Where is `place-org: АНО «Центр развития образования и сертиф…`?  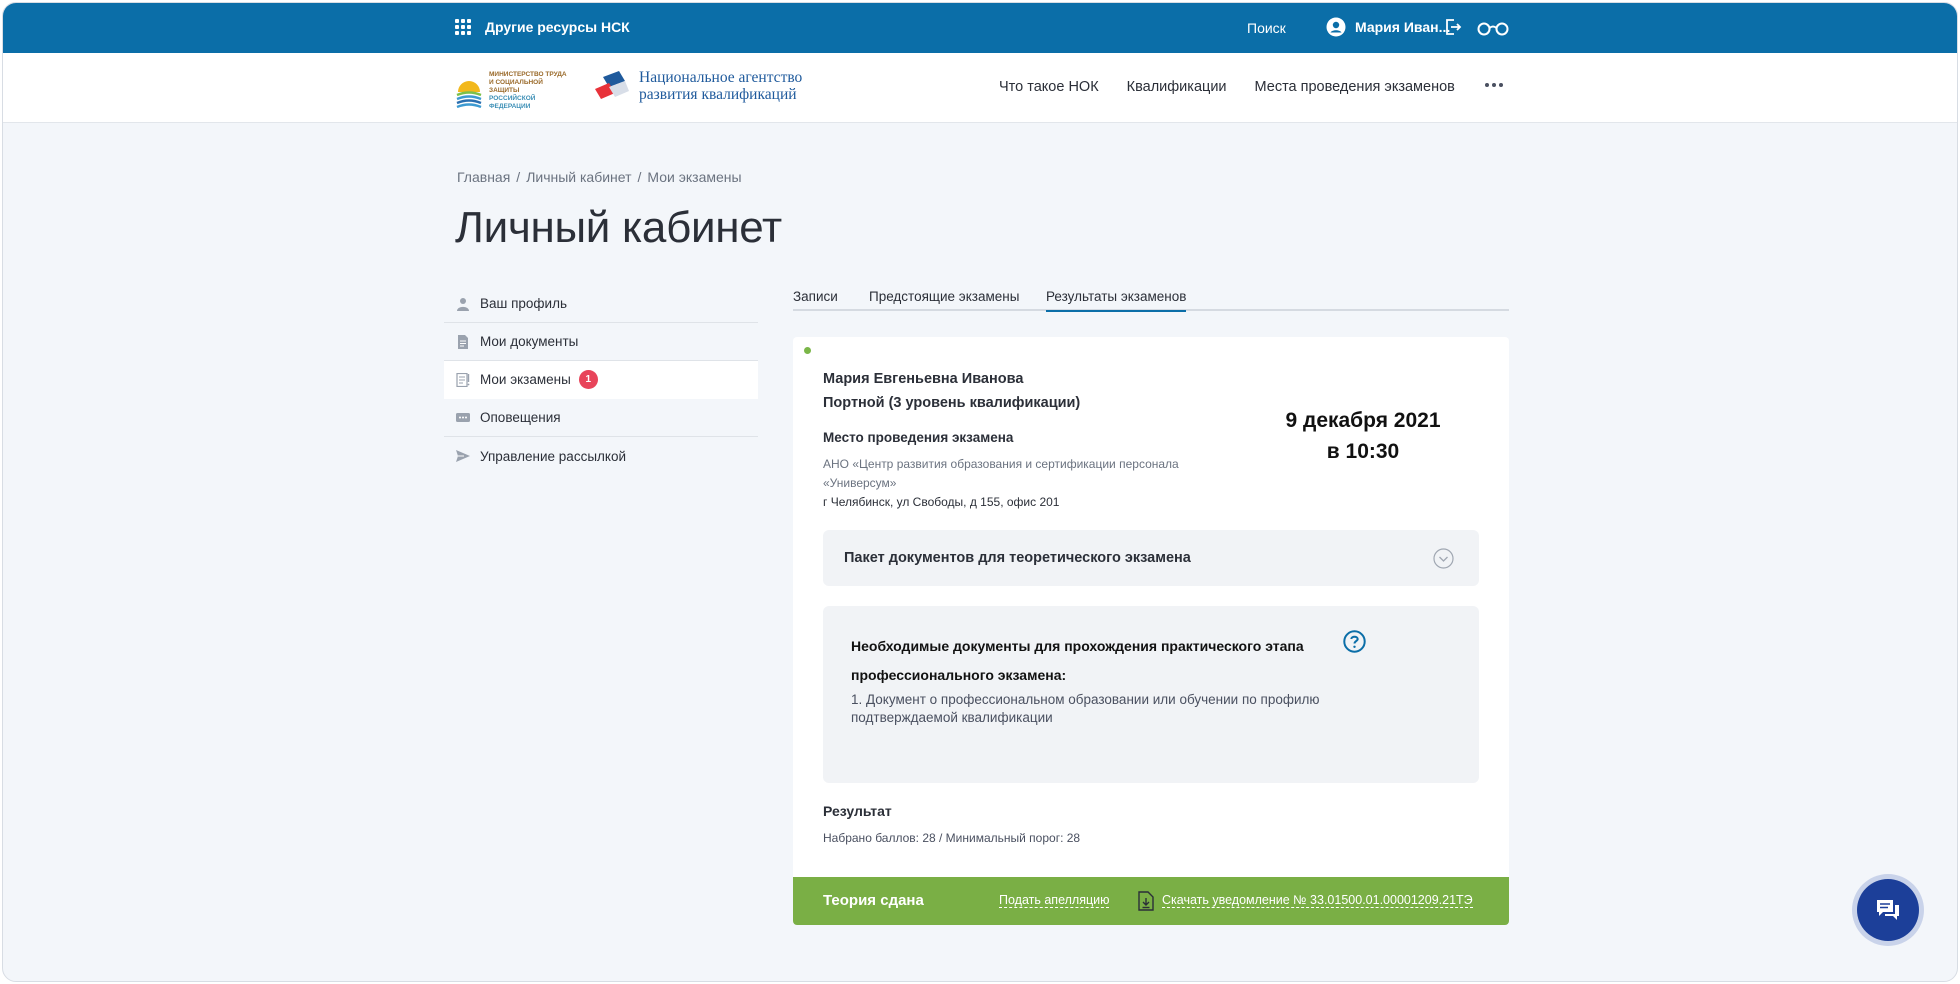
place-org: АНО «Центр развития образования и сертиф… is located at coordinates (1001, 473).